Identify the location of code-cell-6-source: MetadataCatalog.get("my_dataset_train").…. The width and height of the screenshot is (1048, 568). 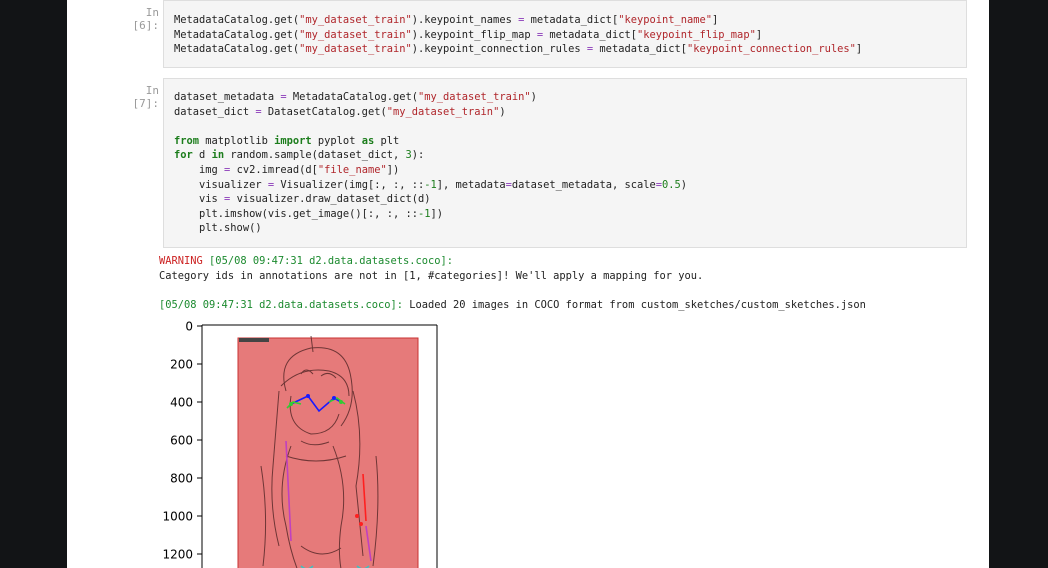
(565, 29).